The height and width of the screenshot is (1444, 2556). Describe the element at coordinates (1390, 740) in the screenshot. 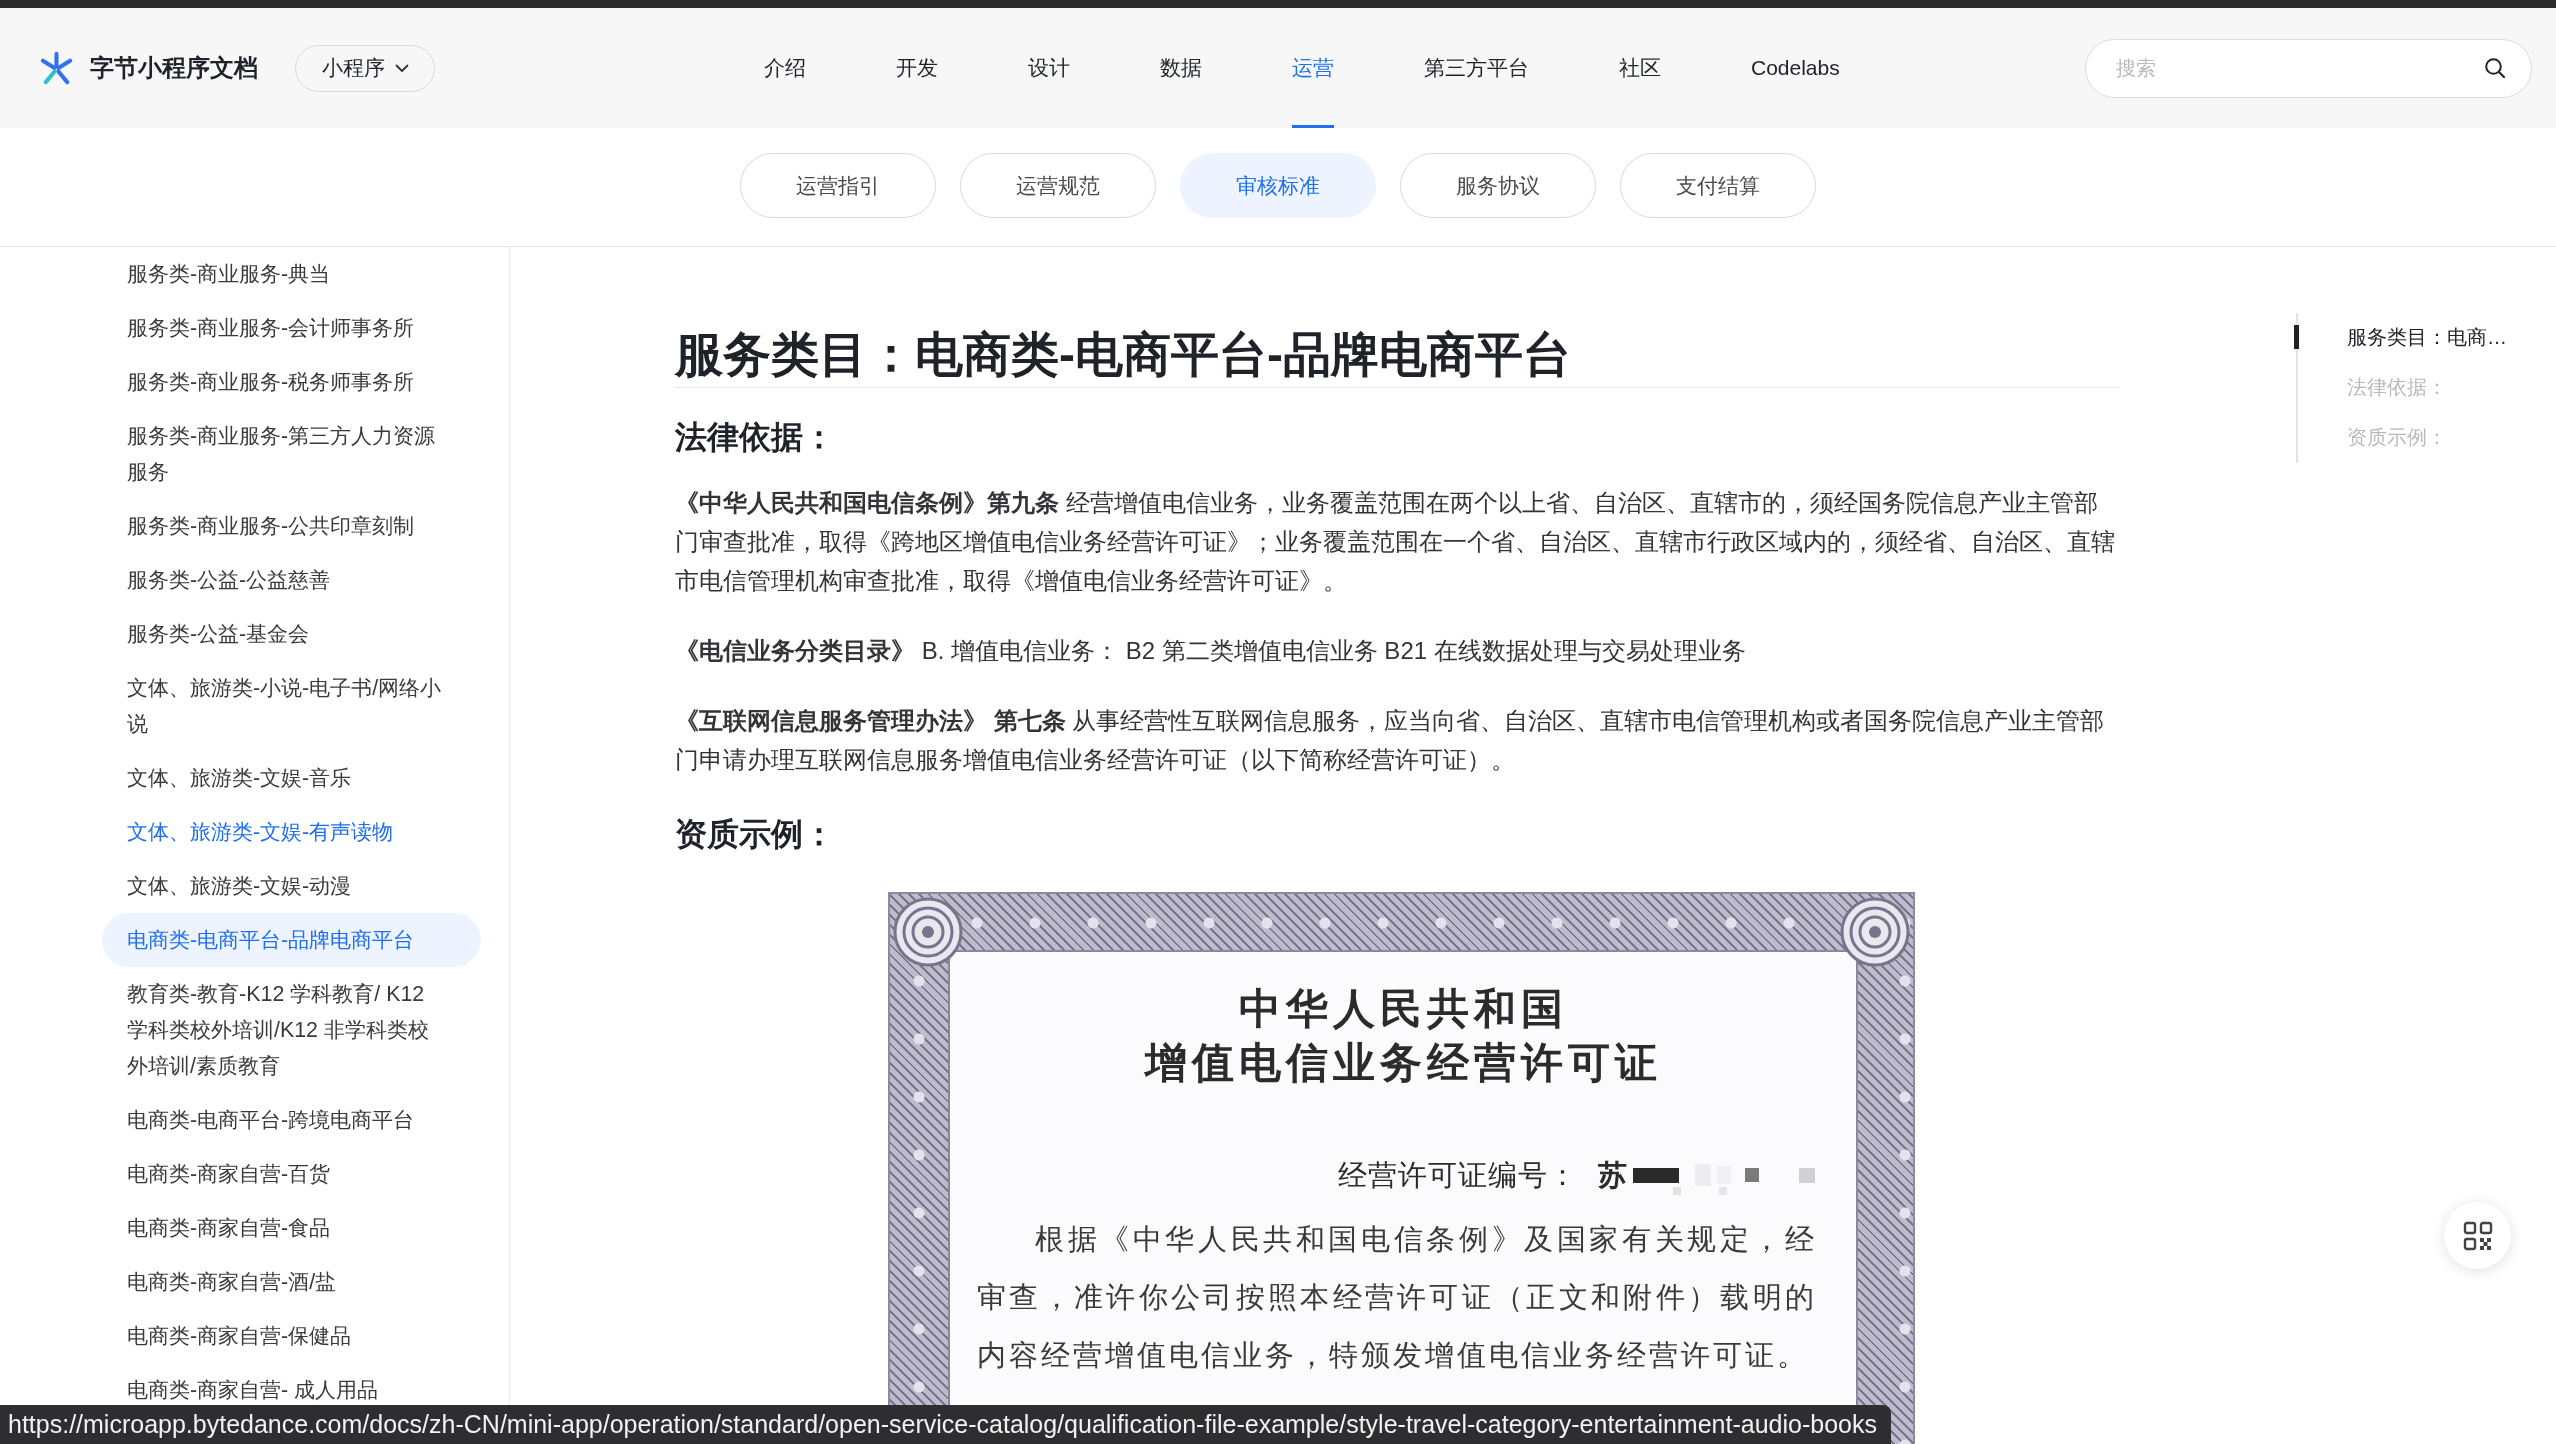

I see `paragraph: 《互联网信息服务管理办法》 第七条 从事经营性互联网信息服务，应当向省、自治区、直辖市电信管理机构或者国务院信息产业主管部门申请办理互联网信息服务增值电信业务经营许可证（以下简称经营许可证）。` at that location.